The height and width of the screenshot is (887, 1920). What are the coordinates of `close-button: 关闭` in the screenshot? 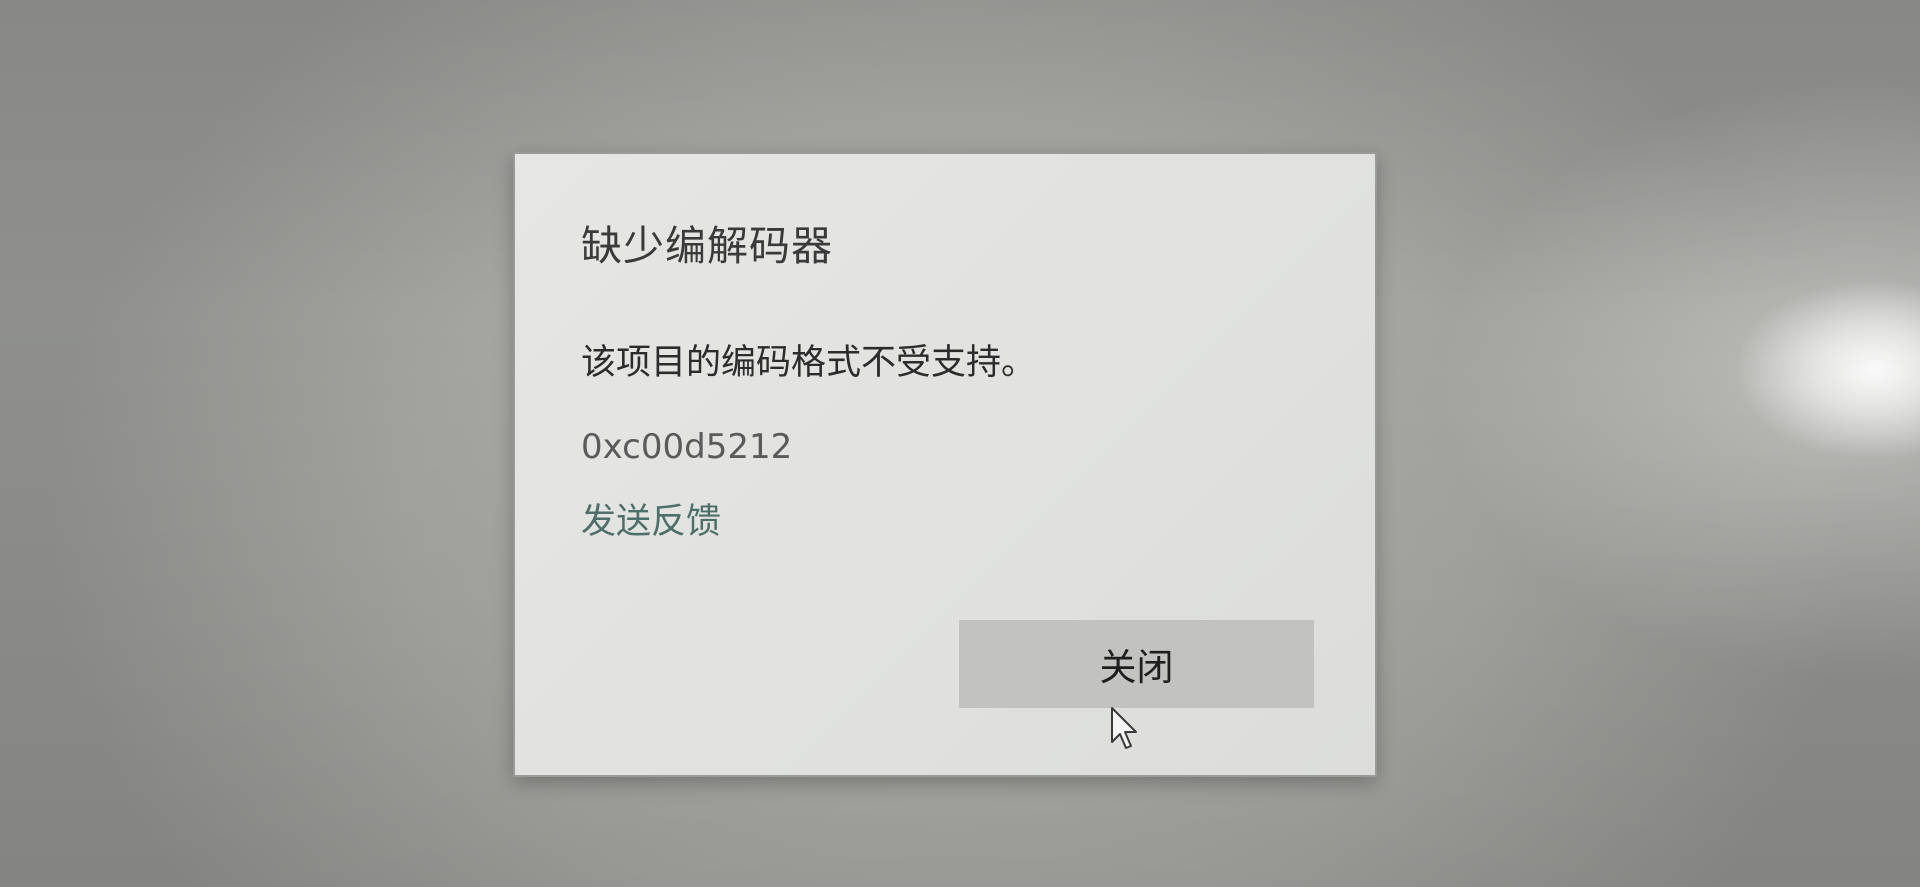 It's located at (1136, 664).